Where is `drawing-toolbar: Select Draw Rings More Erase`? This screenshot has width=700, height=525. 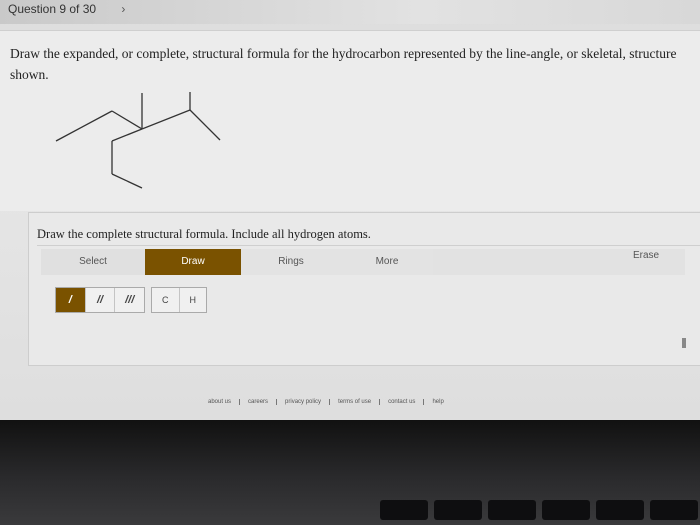
drawing-toolbar: Select Draw Rings More Erase is located at coordinates (370, 261).